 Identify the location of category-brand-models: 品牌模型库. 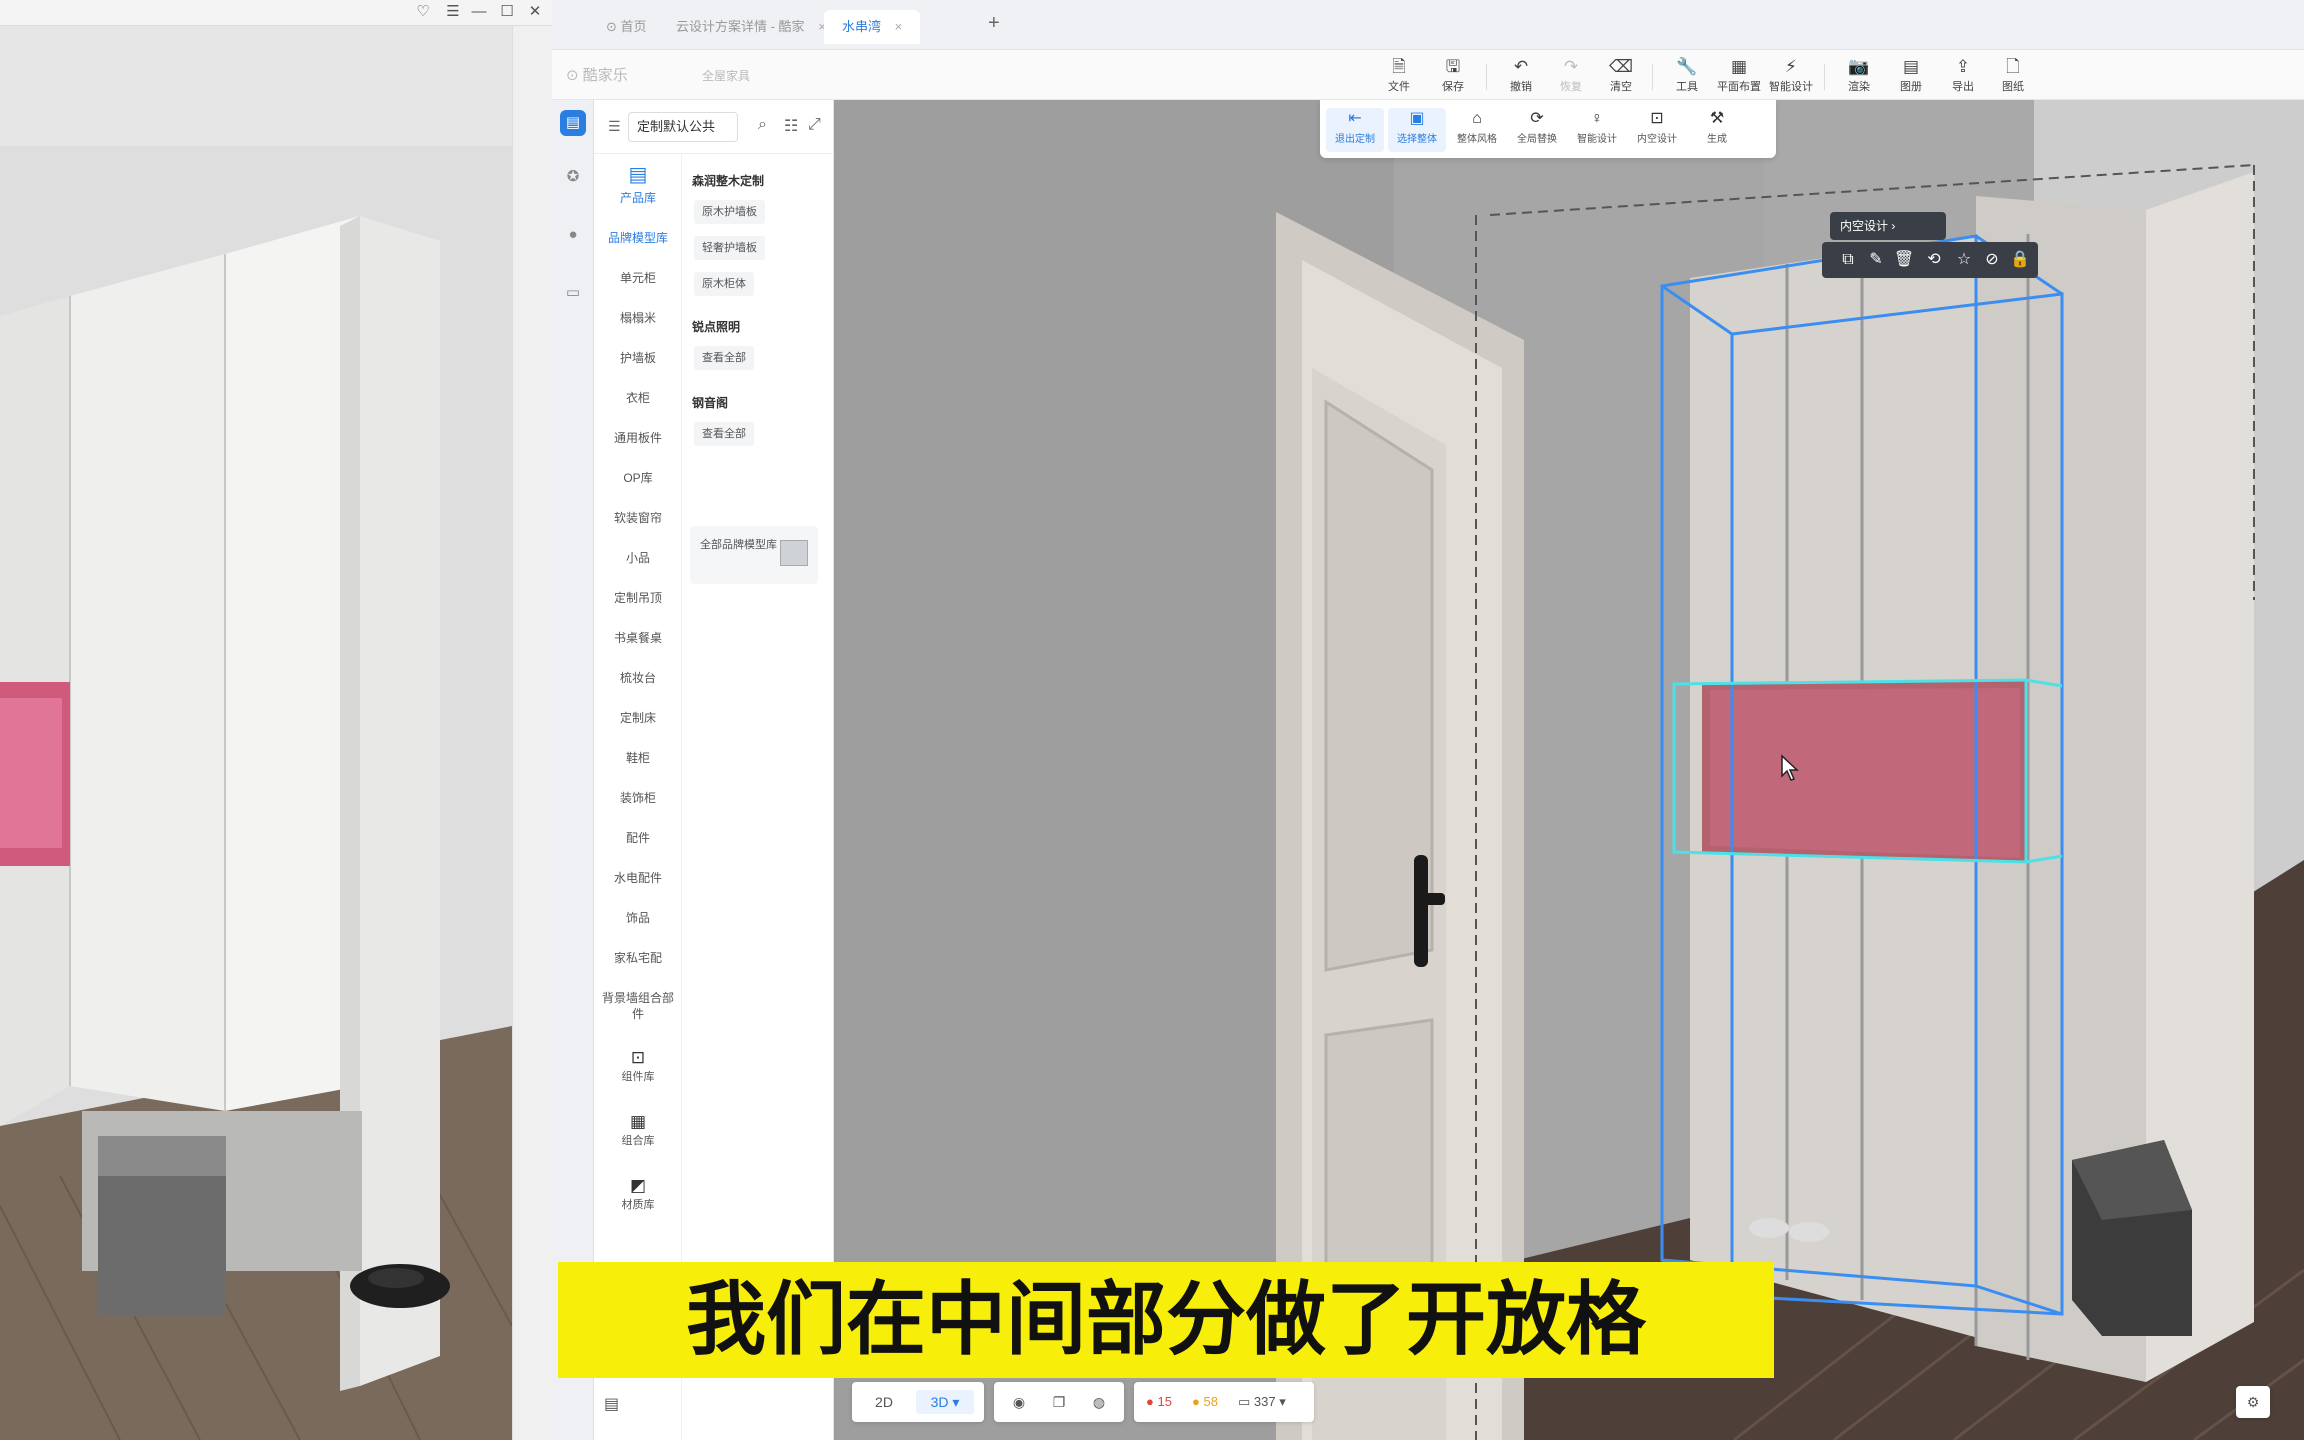
(638, 238).